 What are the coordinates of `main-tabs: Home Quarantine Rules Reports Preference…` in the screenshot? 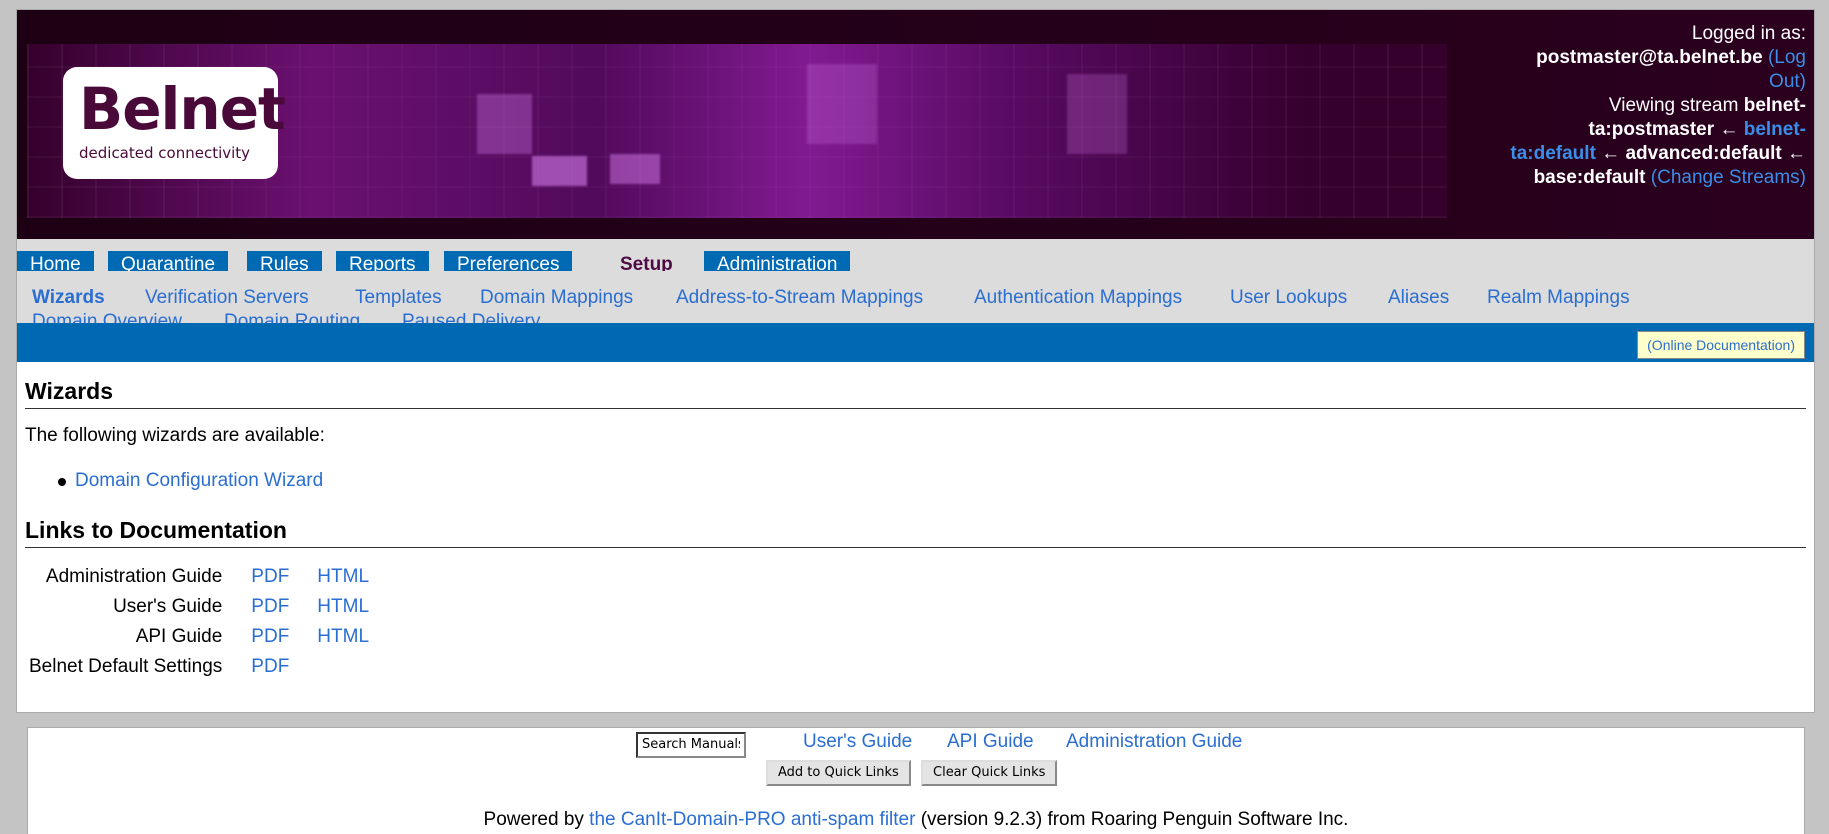 It's located at (915, 259).